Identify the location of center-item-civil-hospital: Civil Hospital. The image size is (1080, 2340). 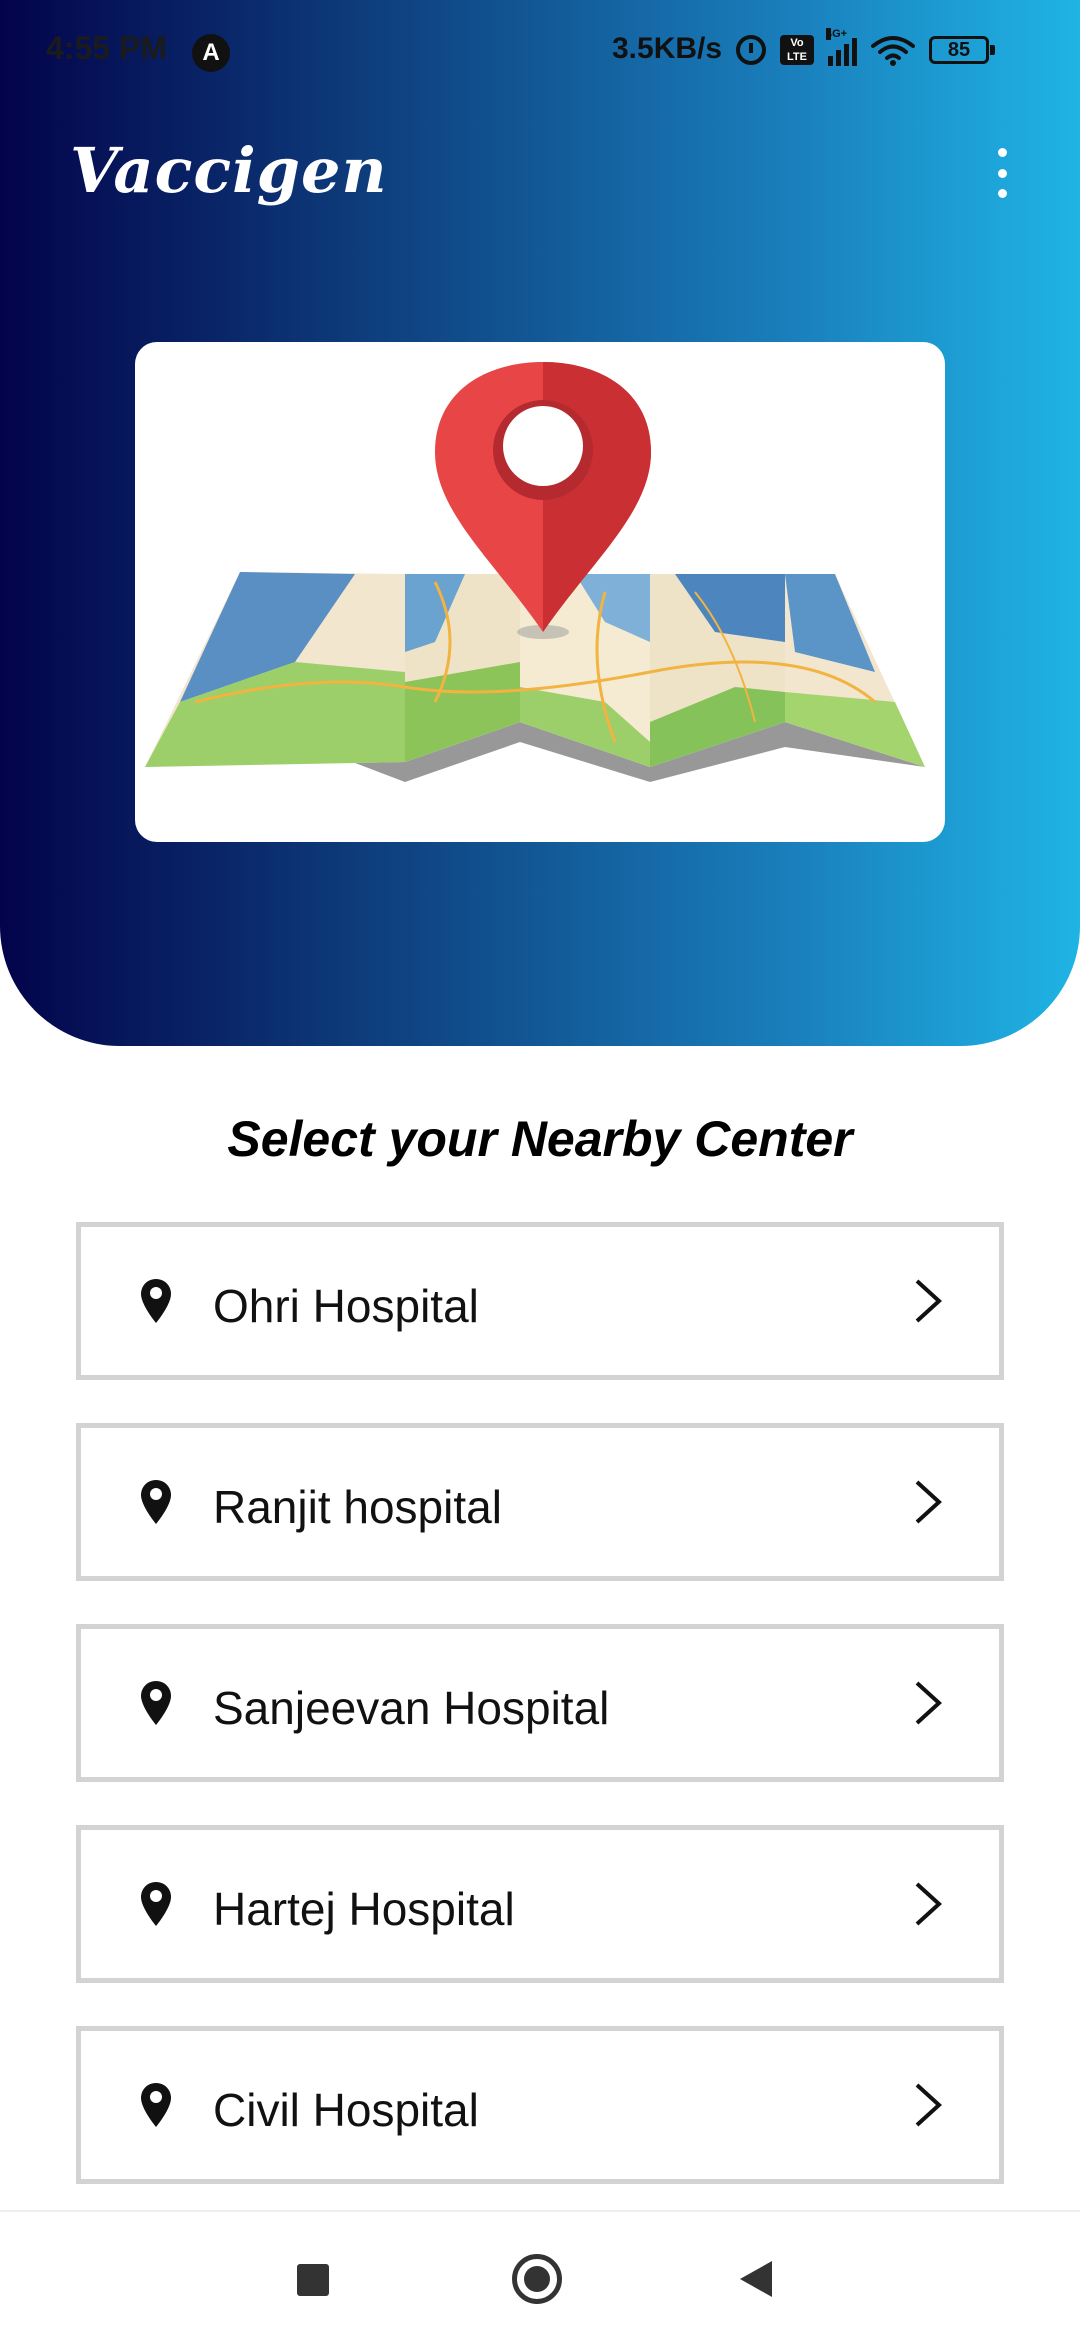
(540, 2105).